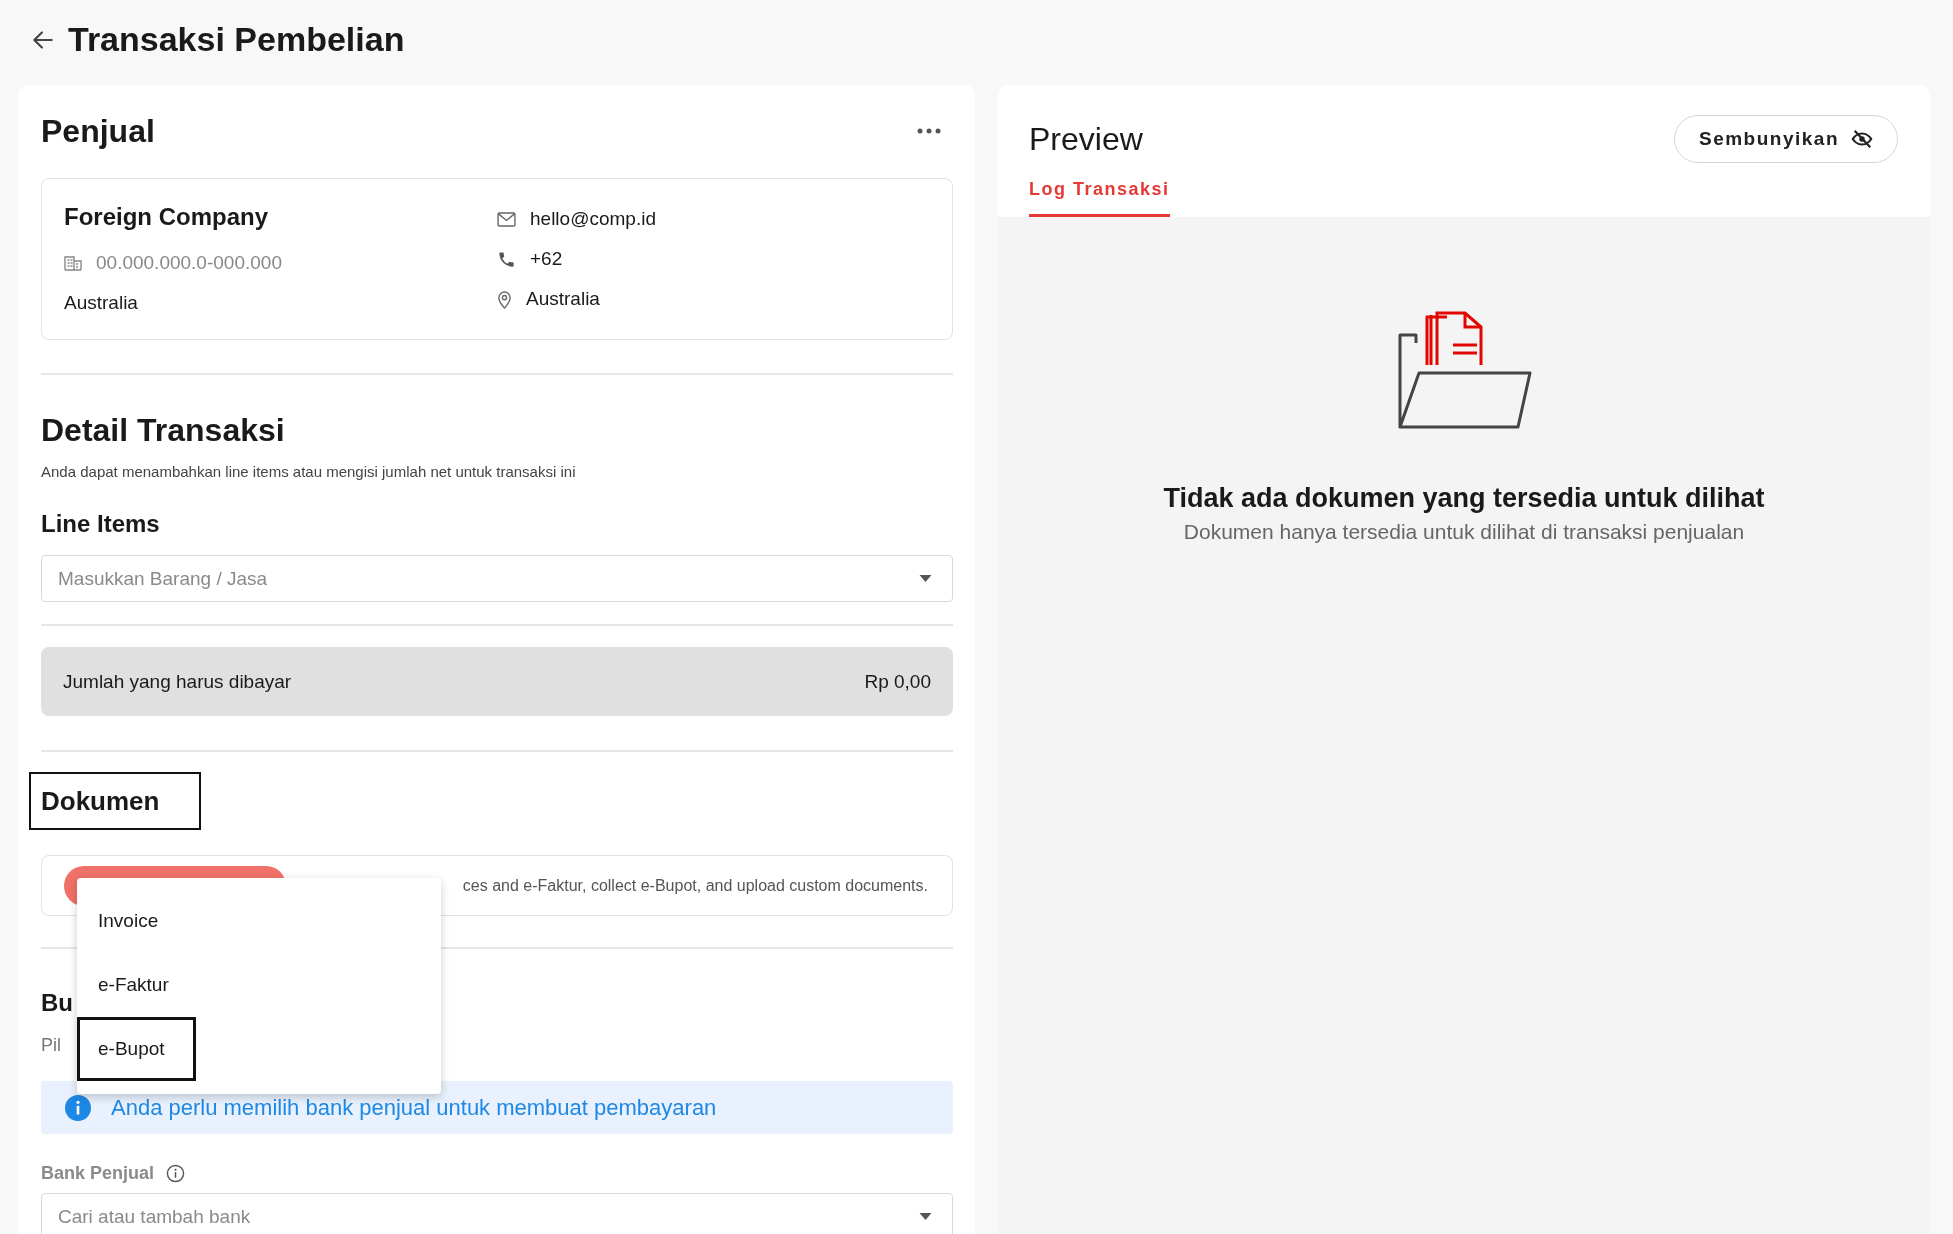 The width and height of the screenshot is (1953, 1234). I want to click on field-label: Bank Penjual, so click(98, 1173).